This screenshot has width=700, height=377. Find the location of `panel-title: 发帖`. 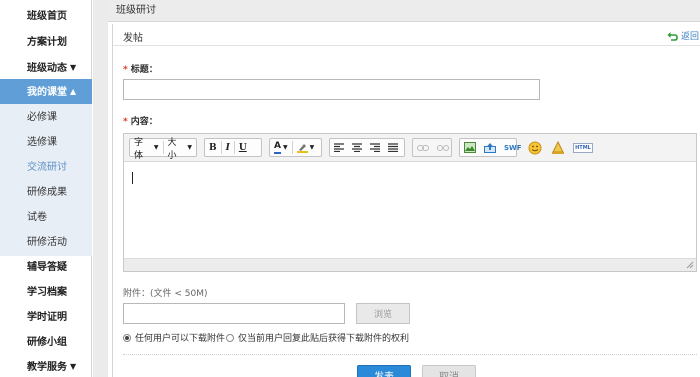

panel-title: 发帖 is located at coordinates (133, 38).